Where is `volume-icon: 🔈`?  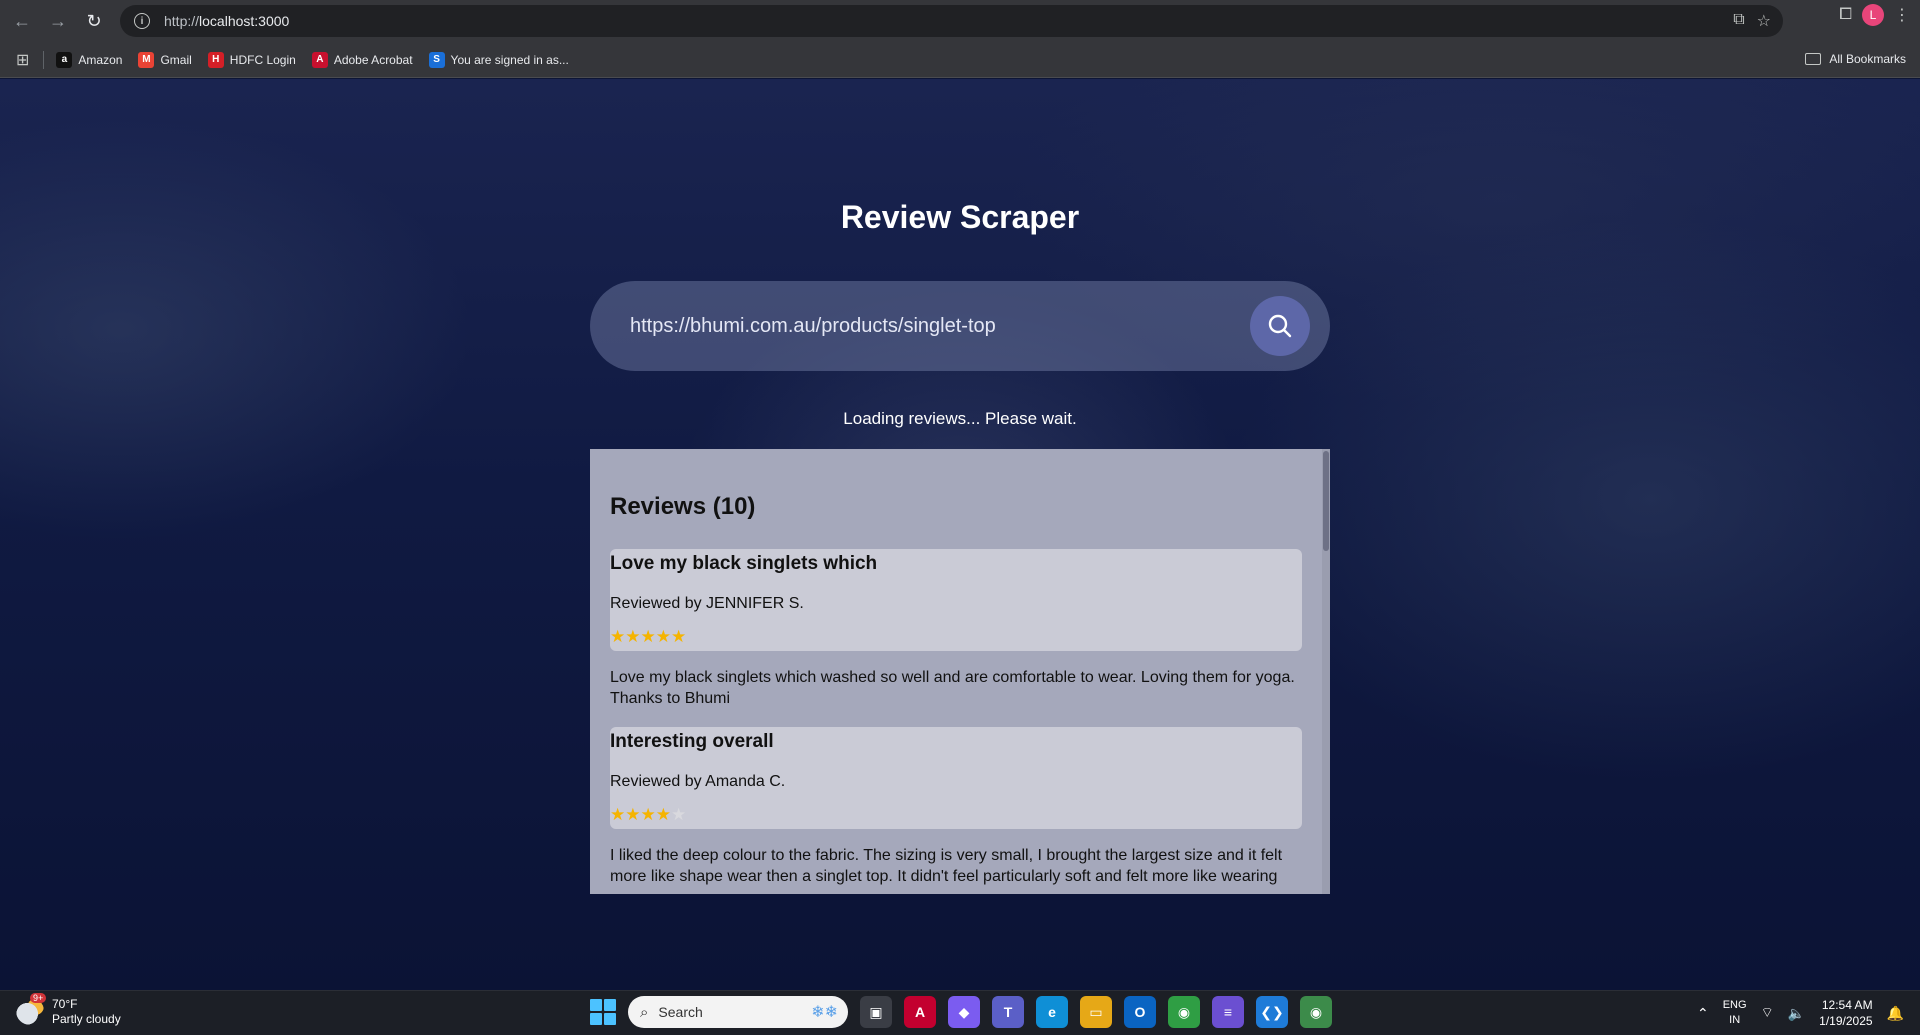
volume-icon: 🔈 is located at coordinates (1796, 1013).